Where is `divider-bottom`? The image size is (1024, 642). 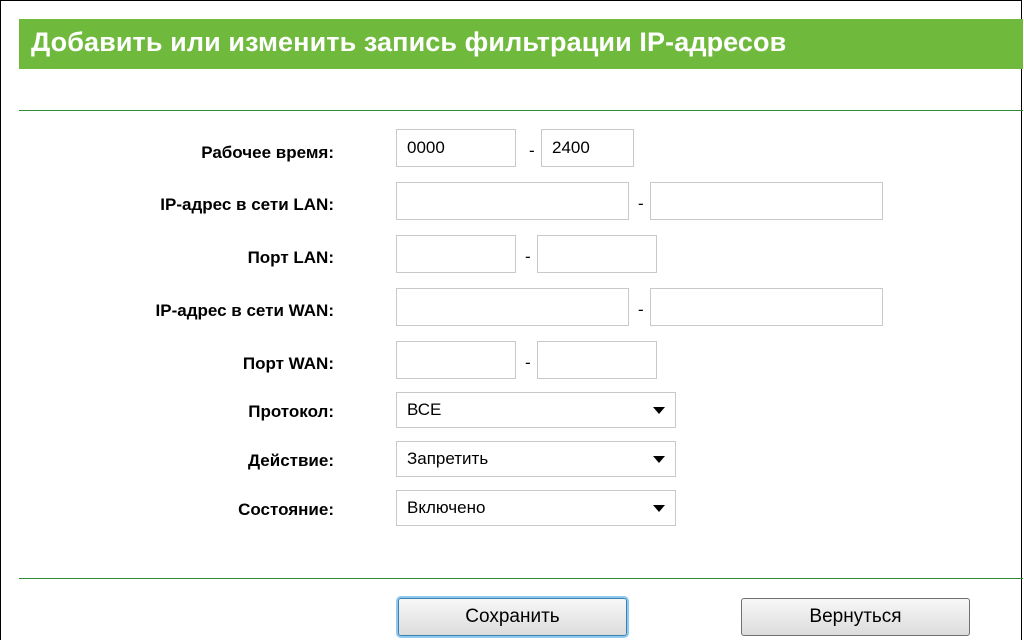 divider-bottom is located at coordinates (521, 578).